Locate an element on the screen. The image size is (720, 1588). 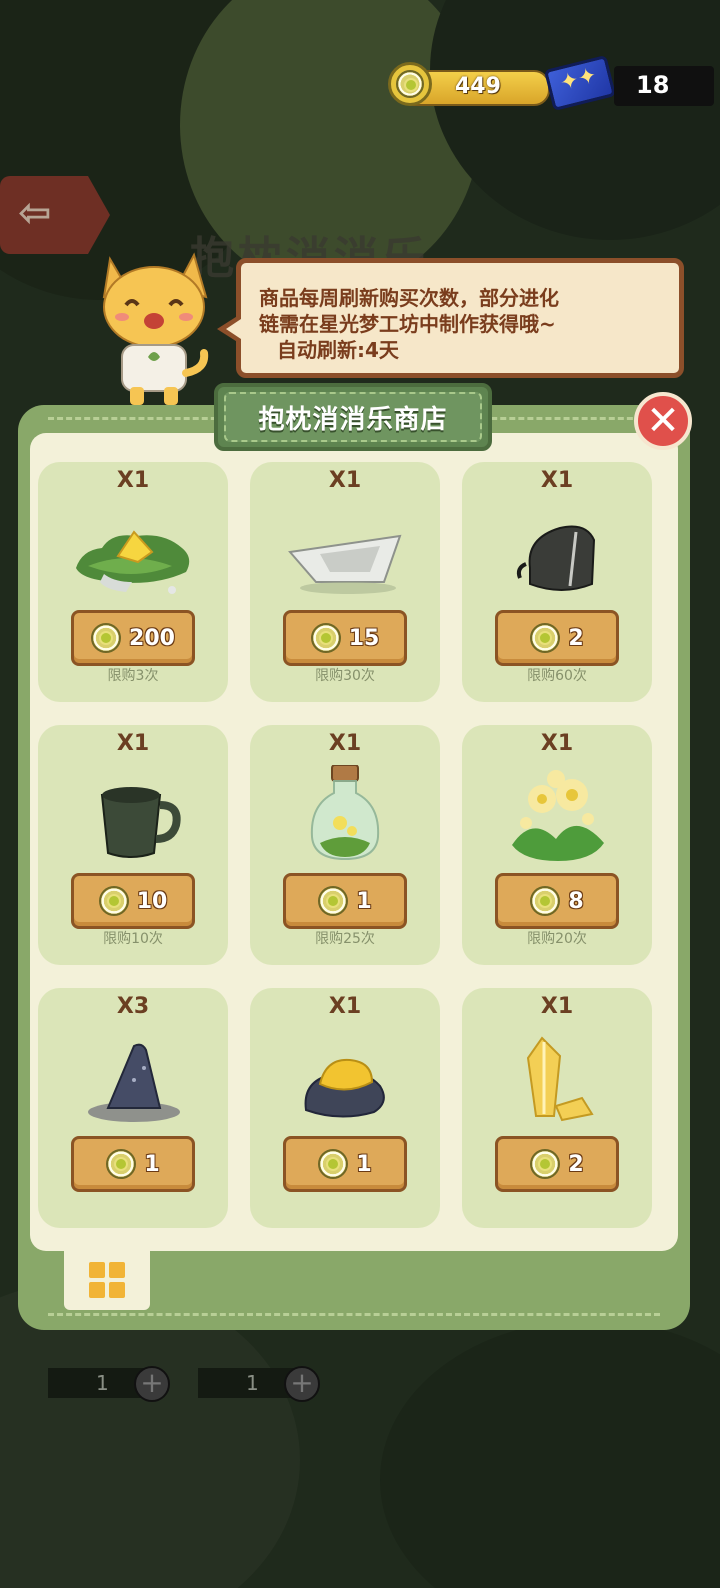
price-button: 15 is located at coordinates (345, 638).